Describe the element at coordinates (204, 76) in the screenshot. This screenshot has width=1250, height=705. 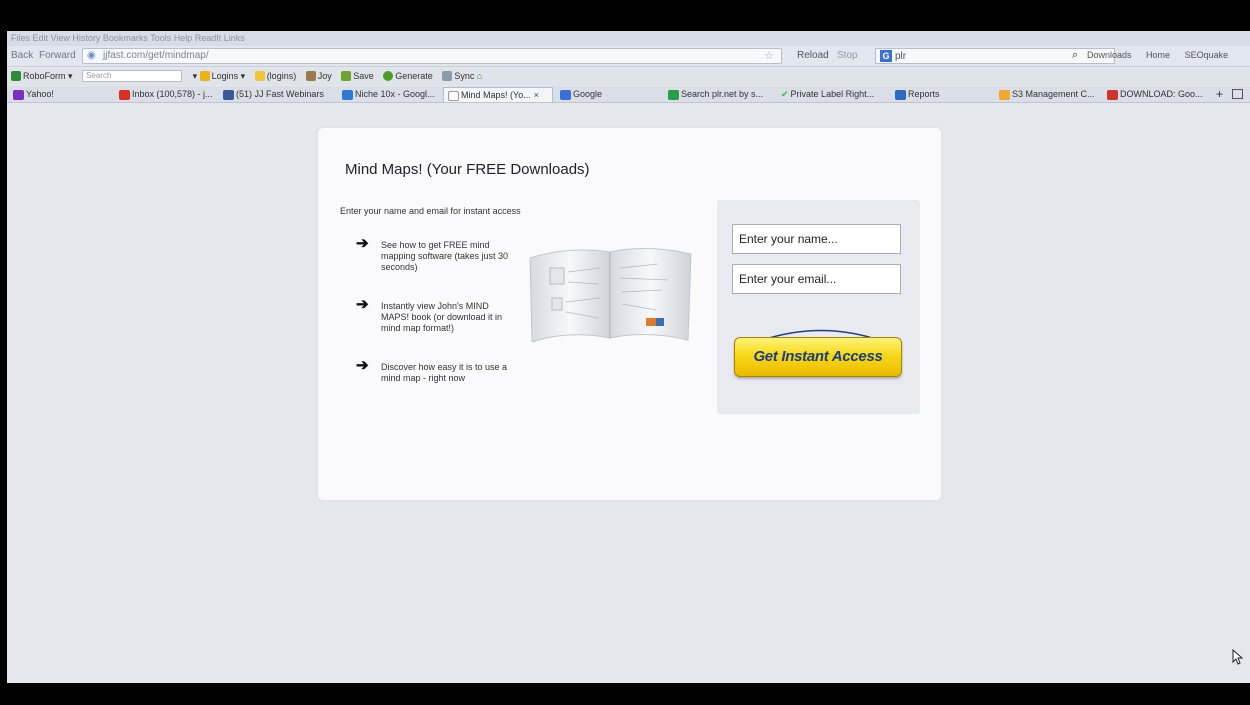
I see `logins-icon` at that location.